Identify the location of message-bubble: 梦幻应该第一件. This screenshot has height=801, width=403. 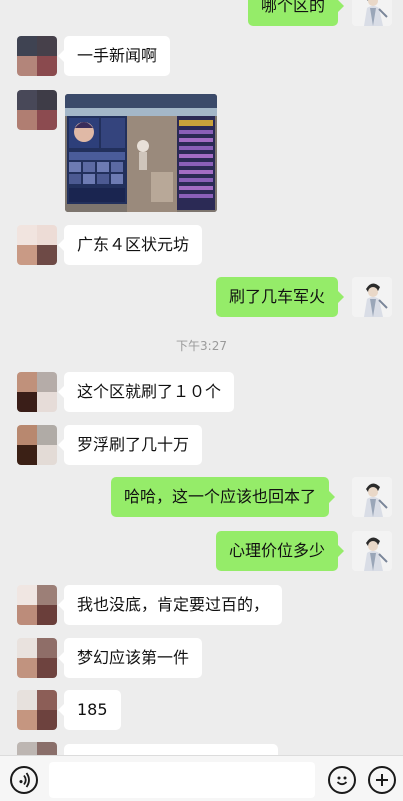
(130, 658).